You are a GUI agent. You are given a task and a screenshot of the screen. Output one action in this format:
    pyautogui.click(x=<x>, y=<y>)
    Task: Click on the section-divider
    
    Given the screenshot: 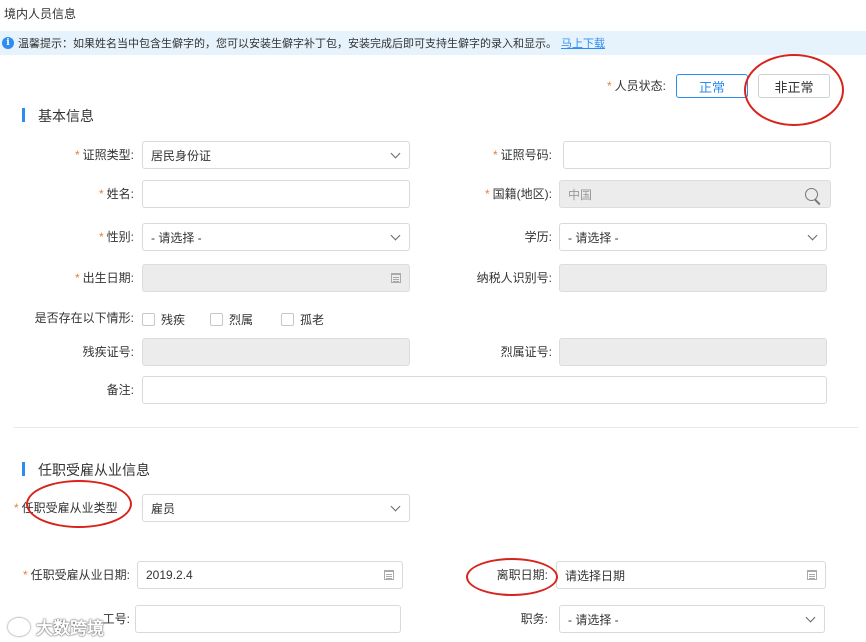 What is the action you would take?
    pyautogui.click(x=436, y=427)
    